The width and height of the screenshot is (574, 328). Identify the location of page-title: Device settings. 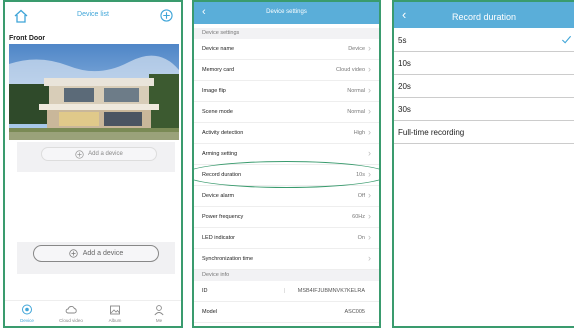
(286, 12).